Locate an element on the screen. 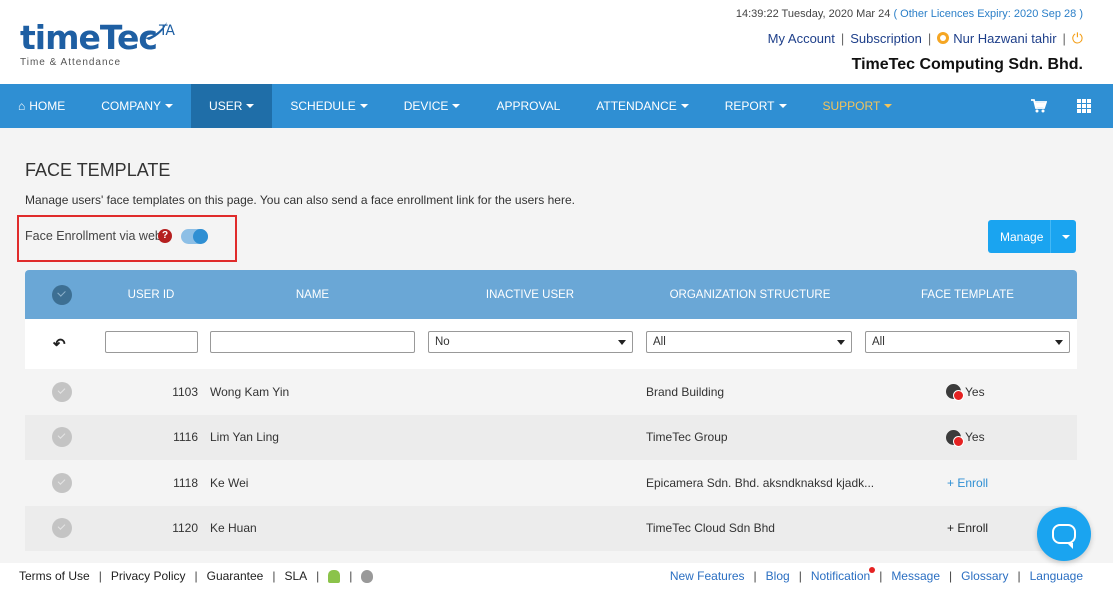 The height and width of the screenshot is (600, 1113). apps-grid-icon is located at coordinates (1084, 106).